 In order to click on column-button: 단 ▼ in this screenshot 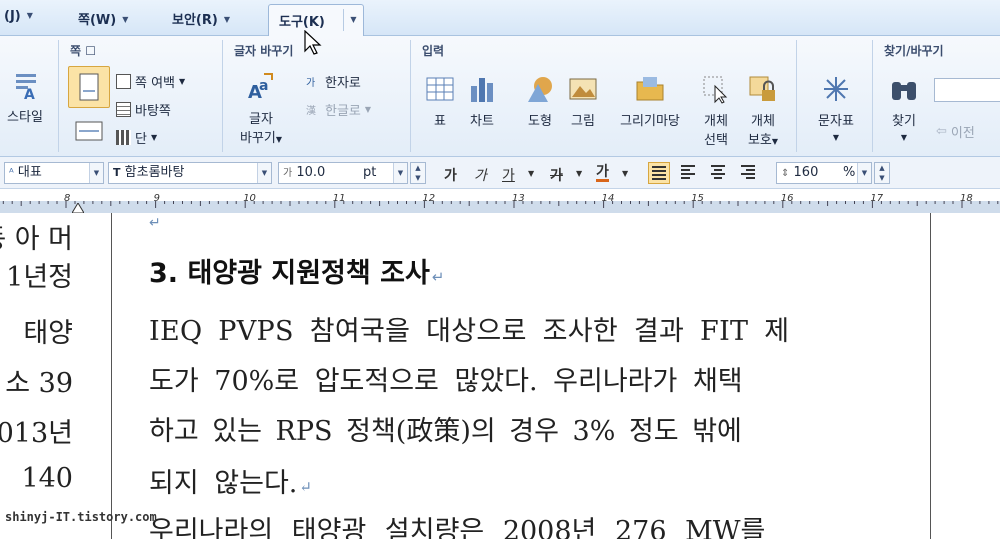, I will do `click(136, 137)`.